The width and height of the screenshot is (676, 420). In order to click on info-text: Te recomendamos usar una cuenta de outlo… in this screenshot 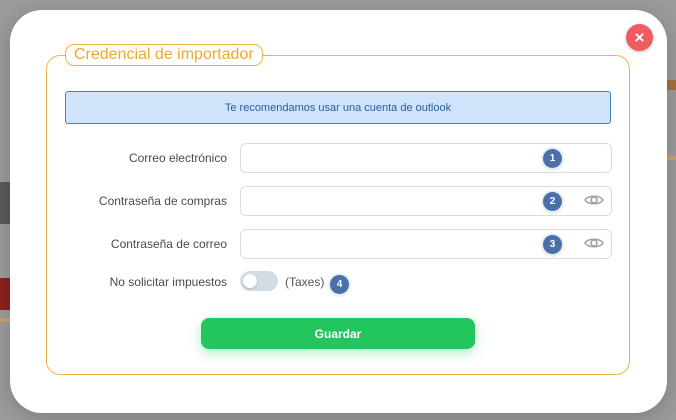, I will do `click(338, 107)`.